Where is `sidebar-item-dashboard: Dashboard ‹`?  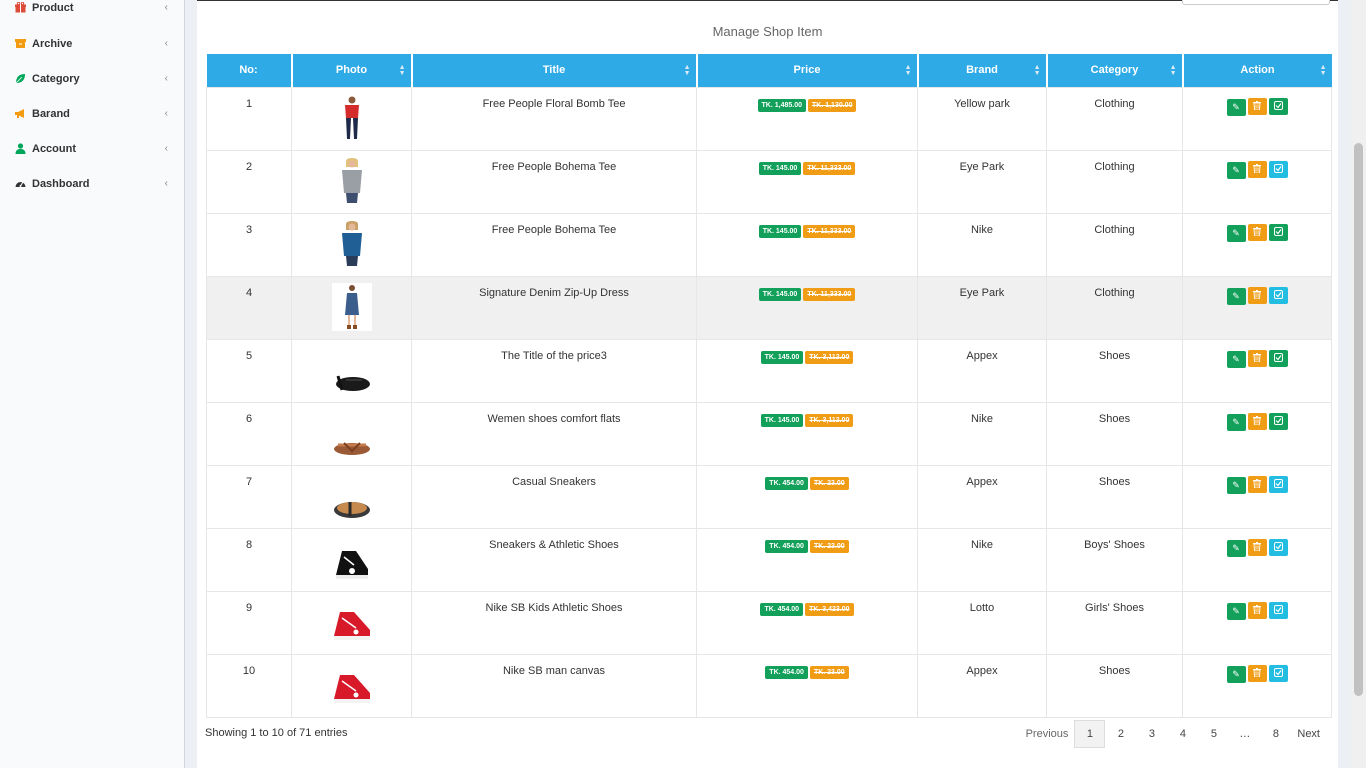 sidebar-item-dashboard: Dashboard ‹ is located at coordinates (92, 183).